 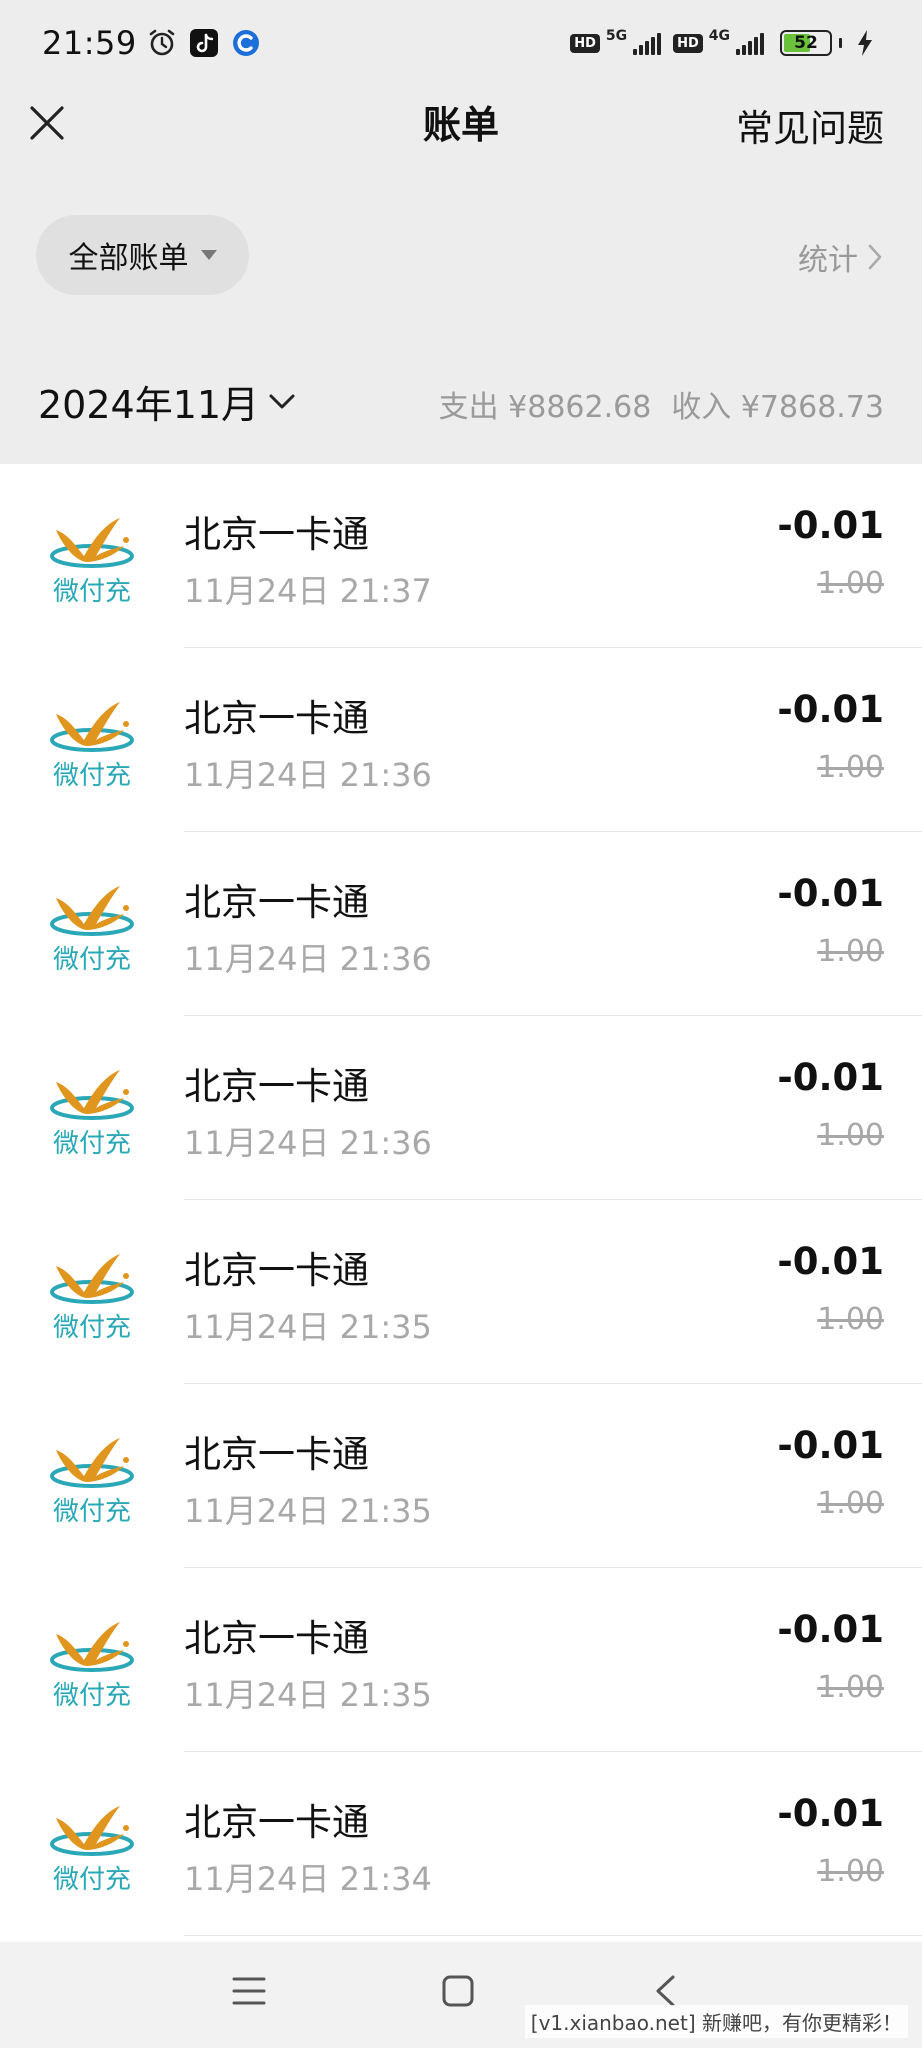 What do you see at coordinates (616, 36) in the screenshot?
I see `network-type-label: 5G` at bounding box center [616, 36].